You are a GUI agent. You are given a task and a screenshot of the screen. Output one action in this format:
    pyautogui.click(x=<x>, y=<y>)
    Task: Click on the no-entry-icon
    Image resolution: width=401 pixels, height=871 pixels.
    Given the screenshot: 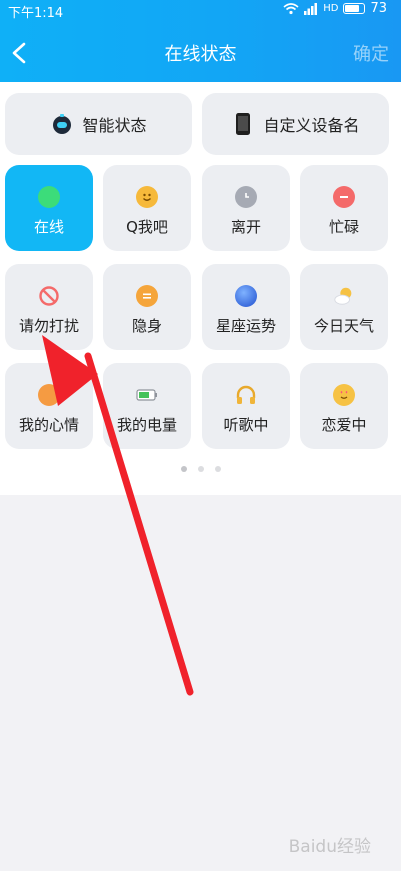 What is the action you would take?
    pyautogui.click(x=49, y=296)
    